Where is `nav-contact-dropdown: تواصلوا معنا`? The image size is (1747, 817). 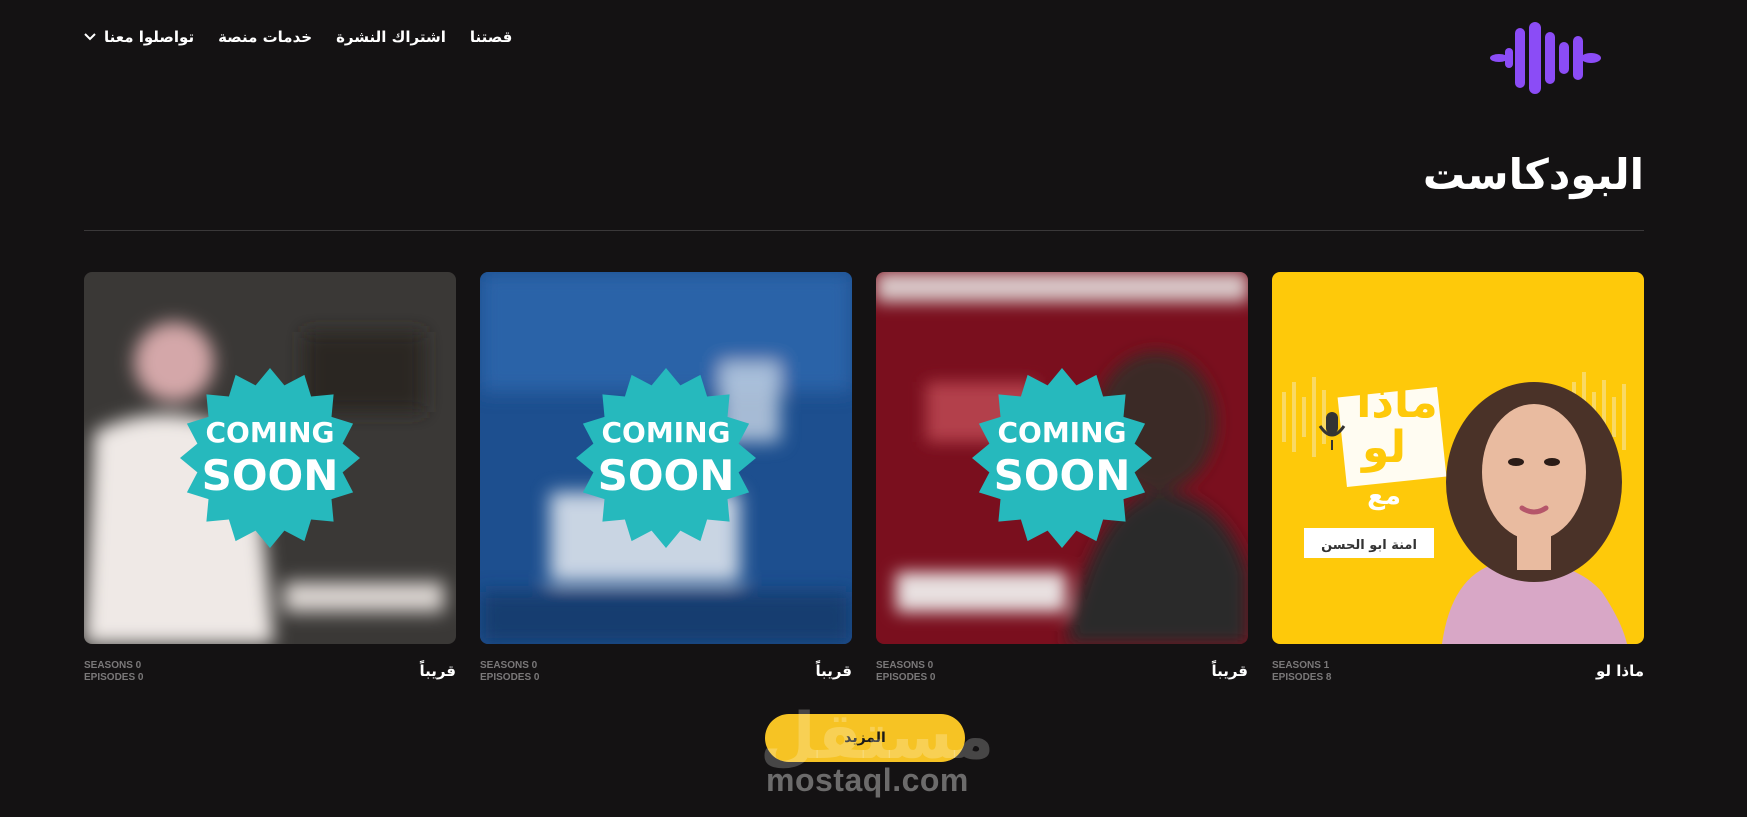 nav-contact-dropdown: تواصلوا معنا is located at coordinates (139, 37).